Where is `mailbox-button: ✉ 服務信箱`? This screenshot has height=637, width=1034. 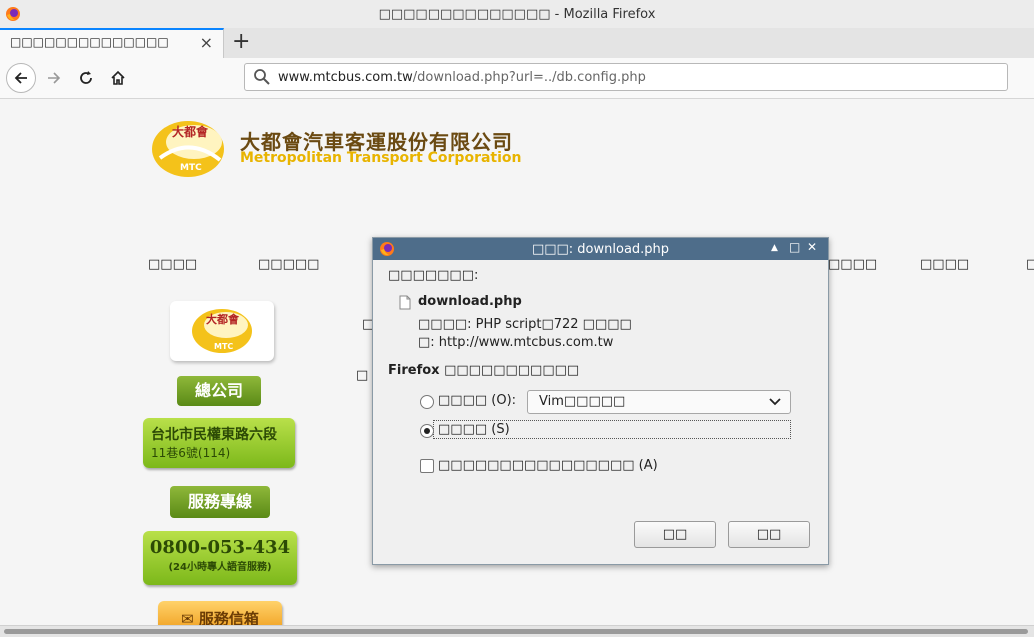 mailbox-button: ✉ 服務信箱 is located at coordinates (220, 613).